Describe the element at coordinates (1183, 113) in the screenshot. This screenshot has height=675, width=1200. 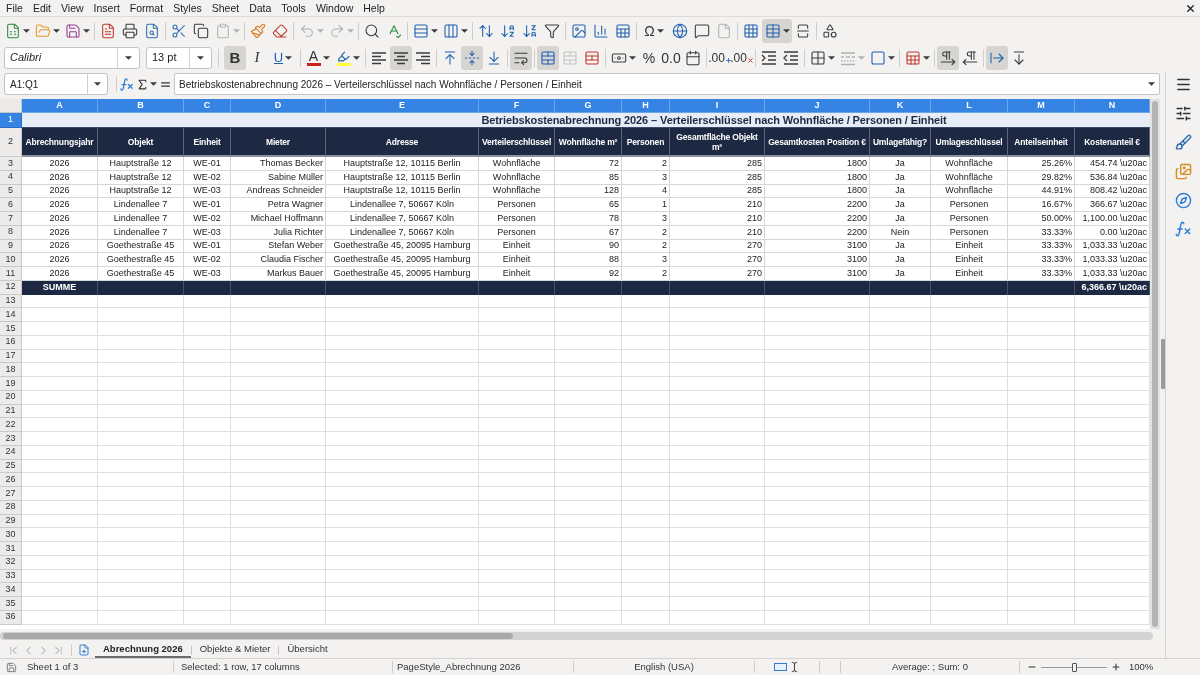
I see `properties-button` at that location.